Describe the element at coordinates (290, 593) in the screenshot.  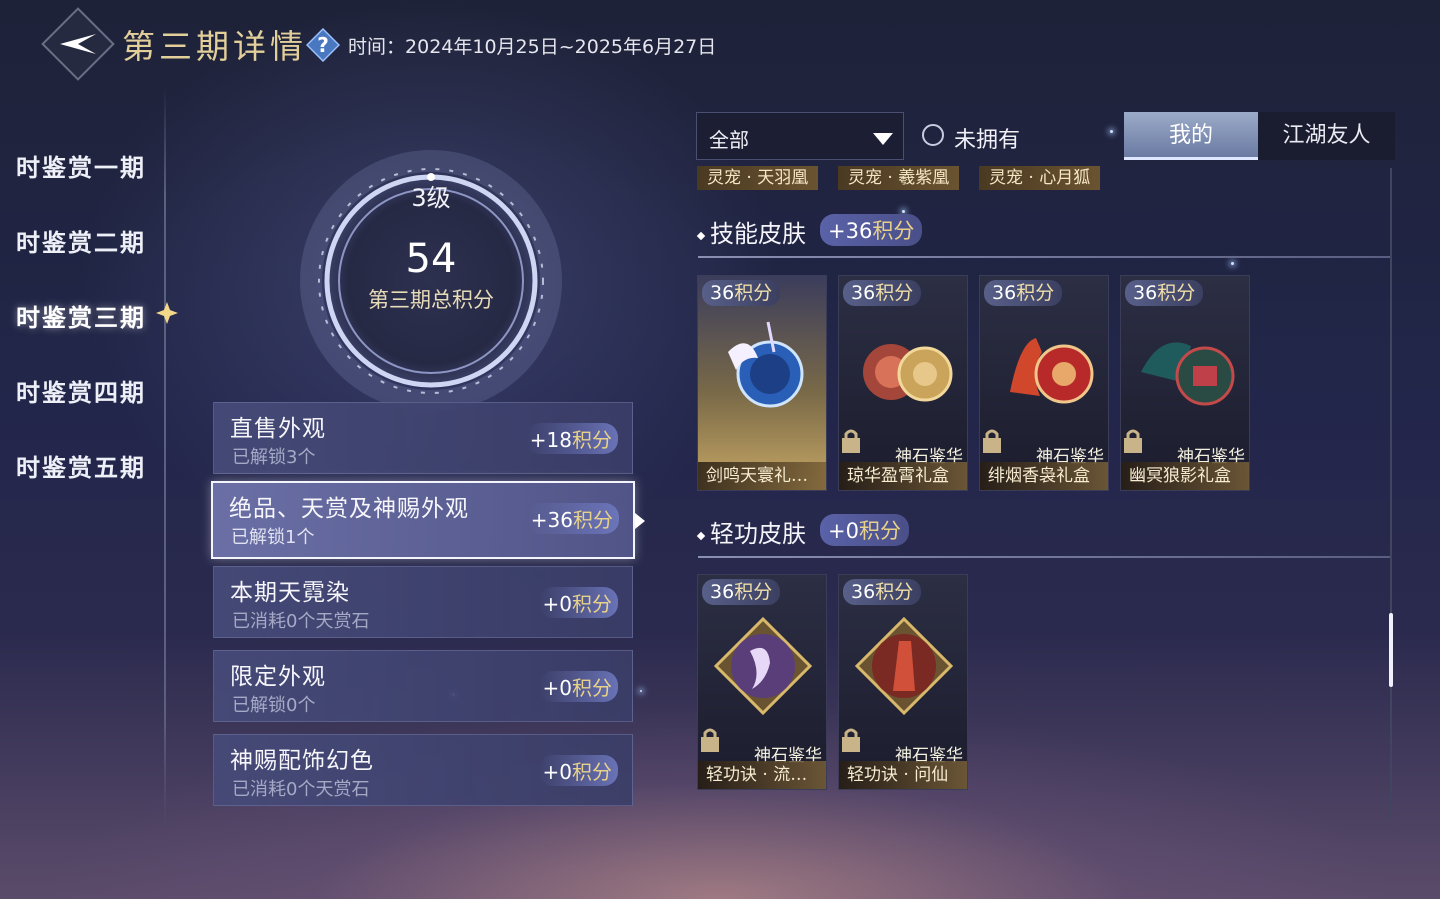
I see `category-title: 本期天霓染` at that location.